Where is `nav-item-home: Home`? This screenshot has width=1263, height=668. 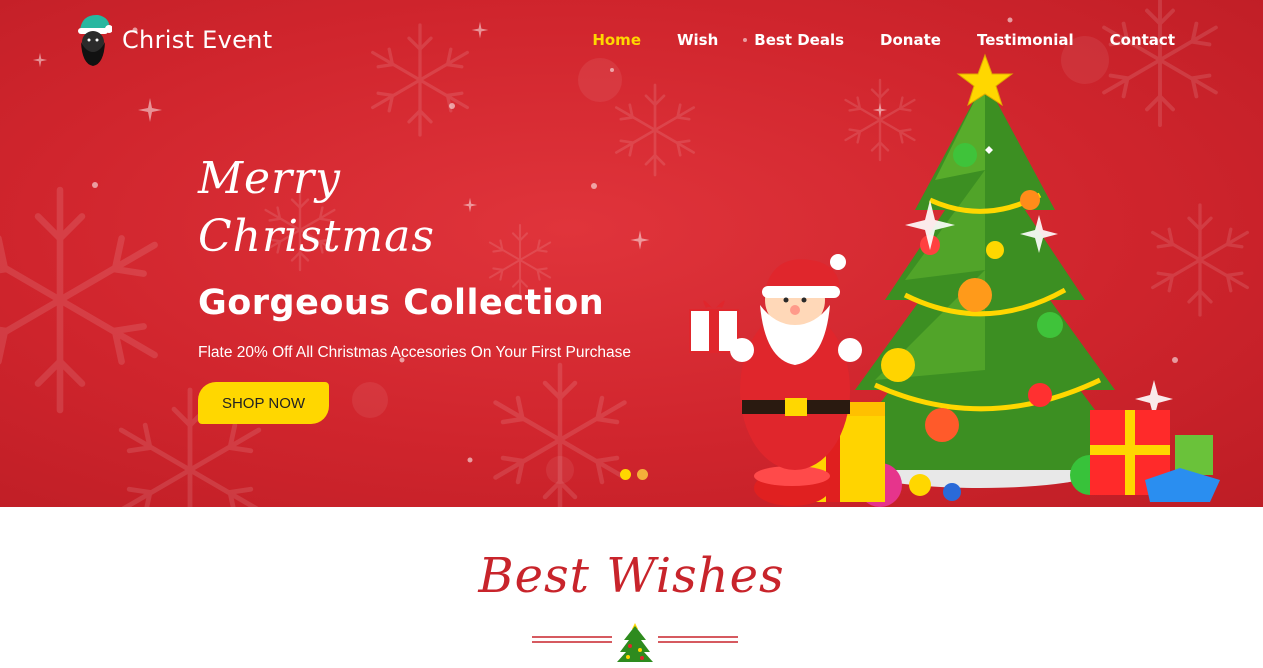 nav-item-home: Home is located at coordinates (616, 40).